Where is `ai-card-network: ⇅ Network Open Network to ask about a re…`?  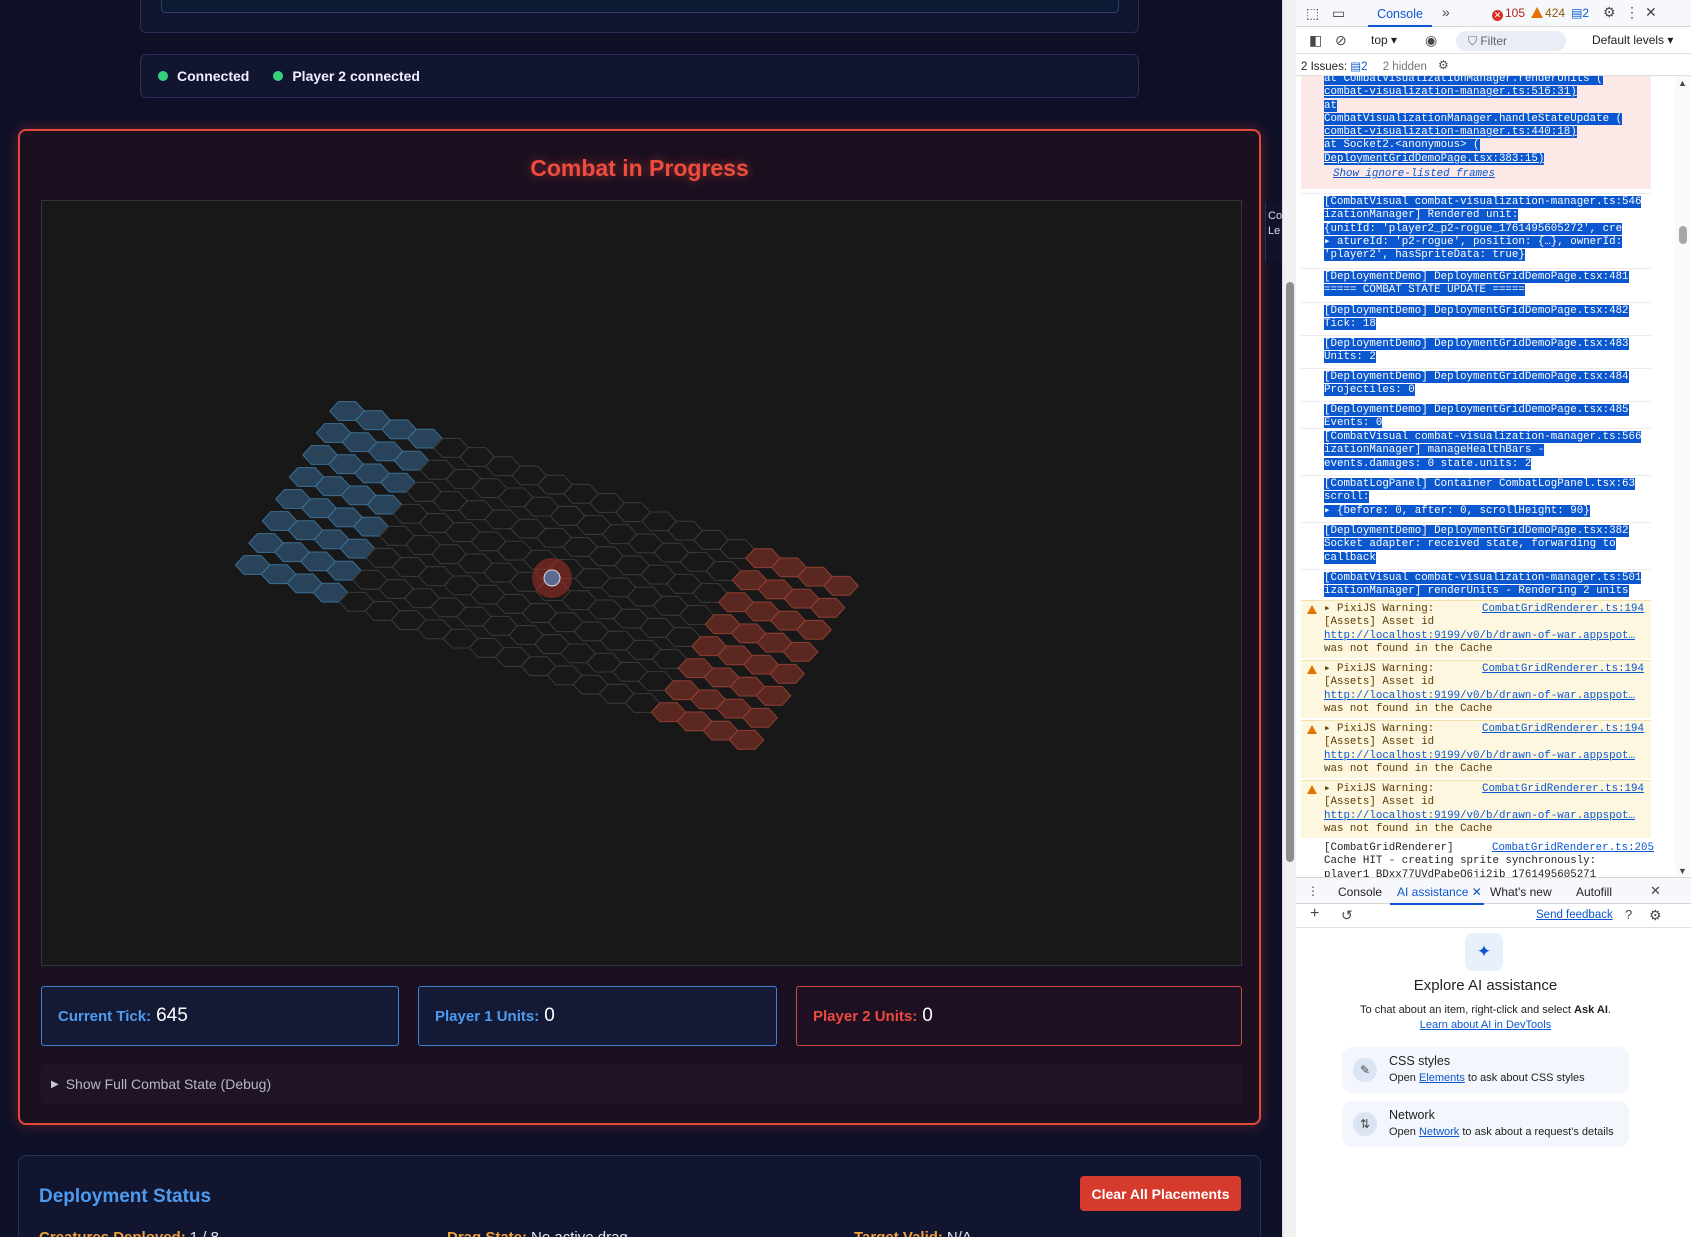 ai-card-network: ⇅ Network Open Network to ask about a re… is located at coordinates (1485, 1124).